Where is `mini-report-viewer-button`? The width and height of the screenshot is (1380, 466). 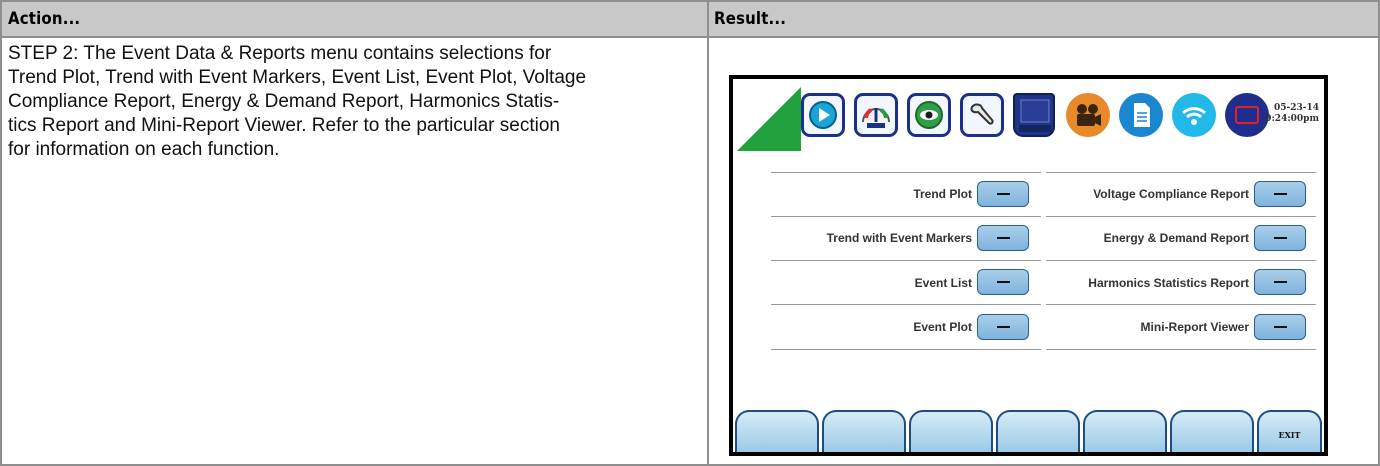
mini-report-viewer-button is located at coordinates (1280, 327).